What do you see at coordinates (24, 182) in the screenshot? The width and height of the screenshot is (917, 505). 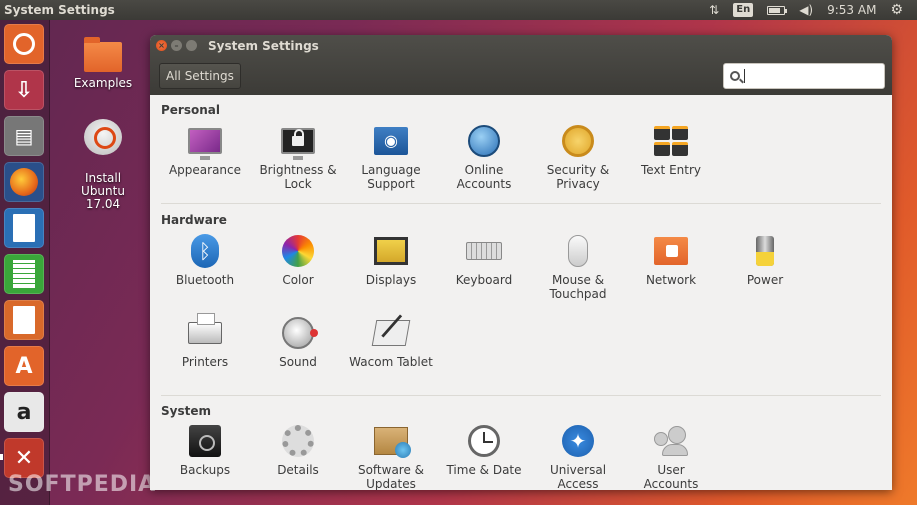 I see `firefox-icon` at bounding box center [24, 182].